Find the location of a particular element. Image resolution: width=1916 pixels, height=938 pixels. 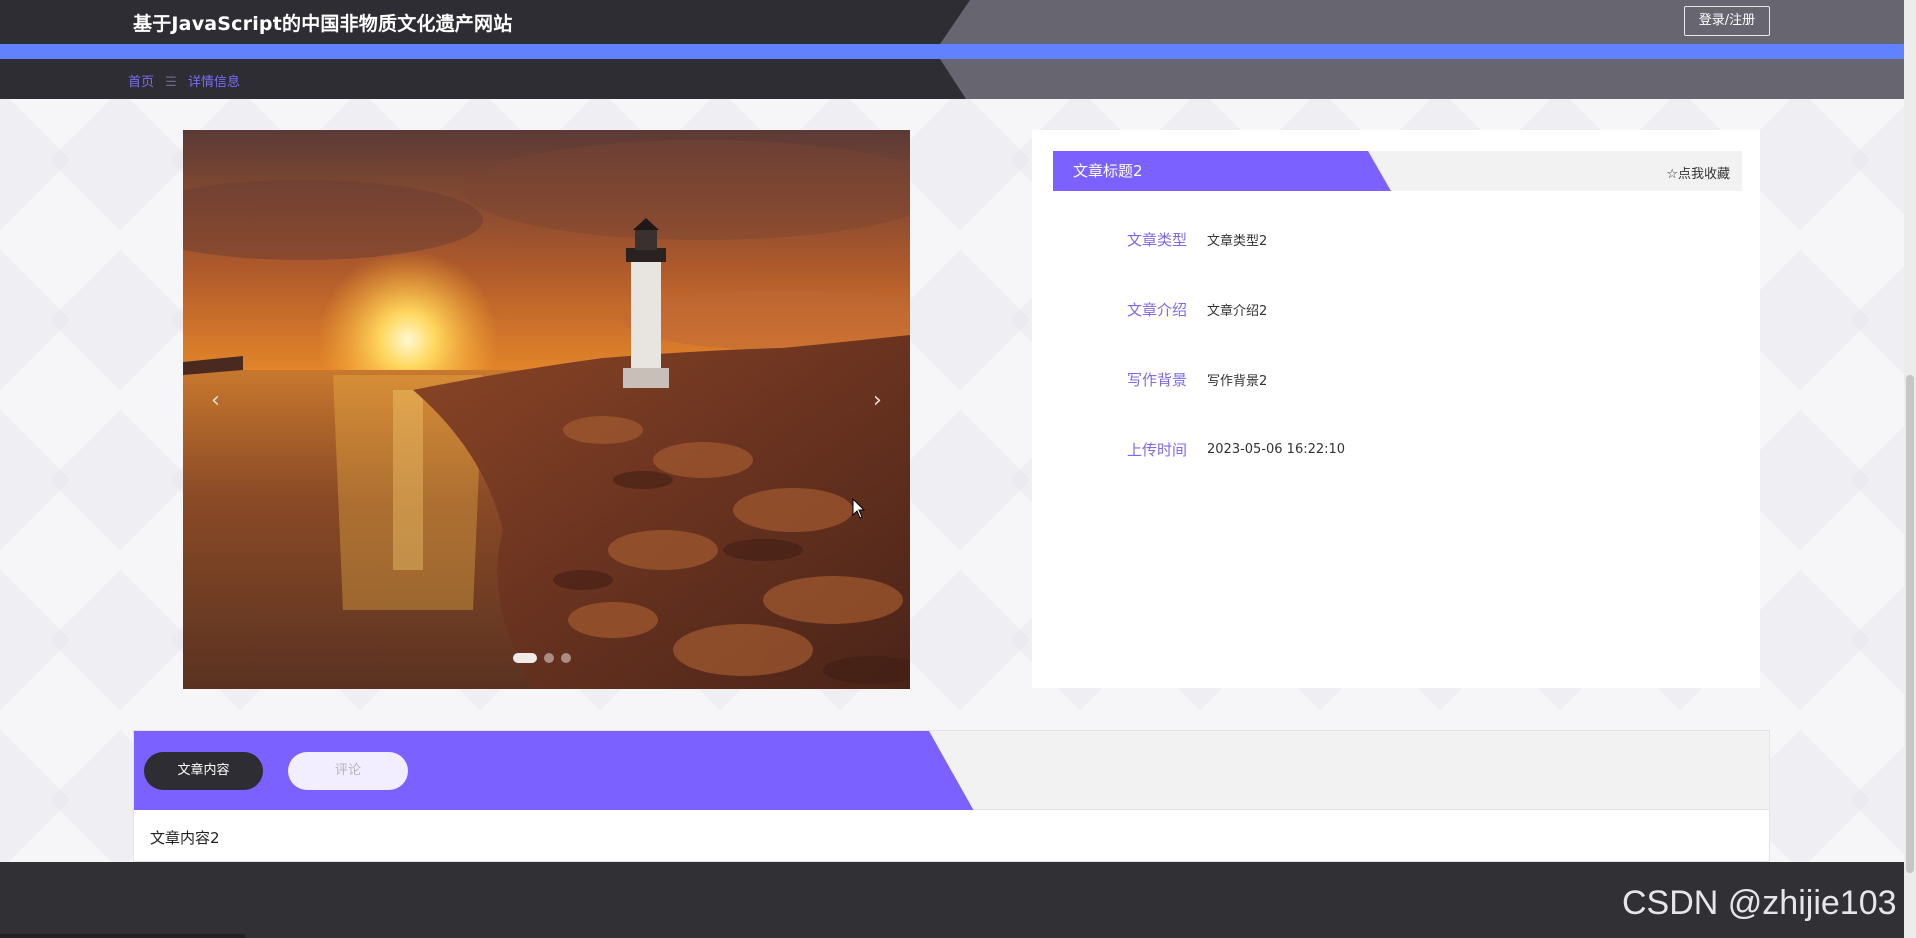

breadcrumb: 首页 ☰ 详情信息 is located at coordinates (187, 80).